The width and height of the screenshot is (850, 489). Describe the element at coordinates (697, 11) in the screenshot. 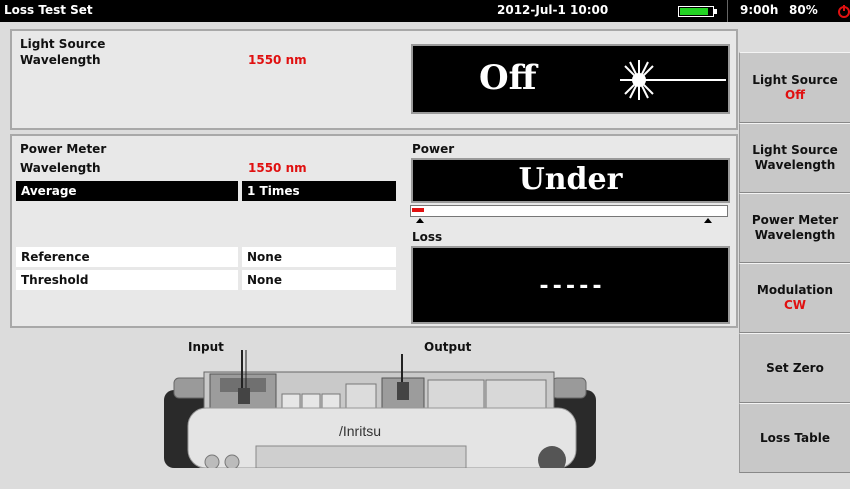

I see `battery-icon` at that location.